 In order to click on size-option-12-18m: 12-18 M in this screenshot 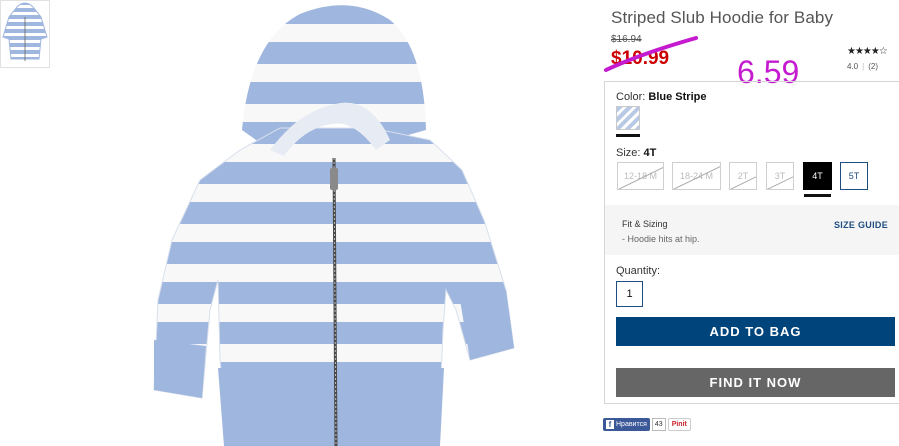, I will do `click(640, 176)`.